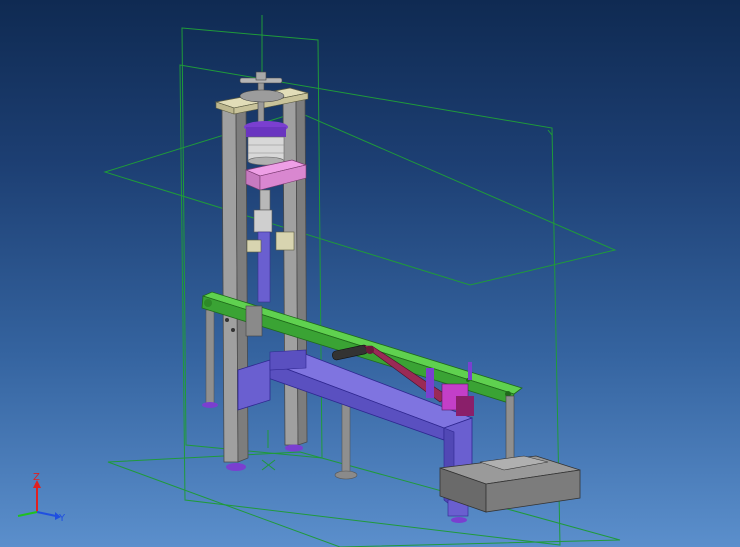  What do you see at coordinates (262, 100) in the screenshot?
I see `screw-t-handle` at bounding box center [262, 100].